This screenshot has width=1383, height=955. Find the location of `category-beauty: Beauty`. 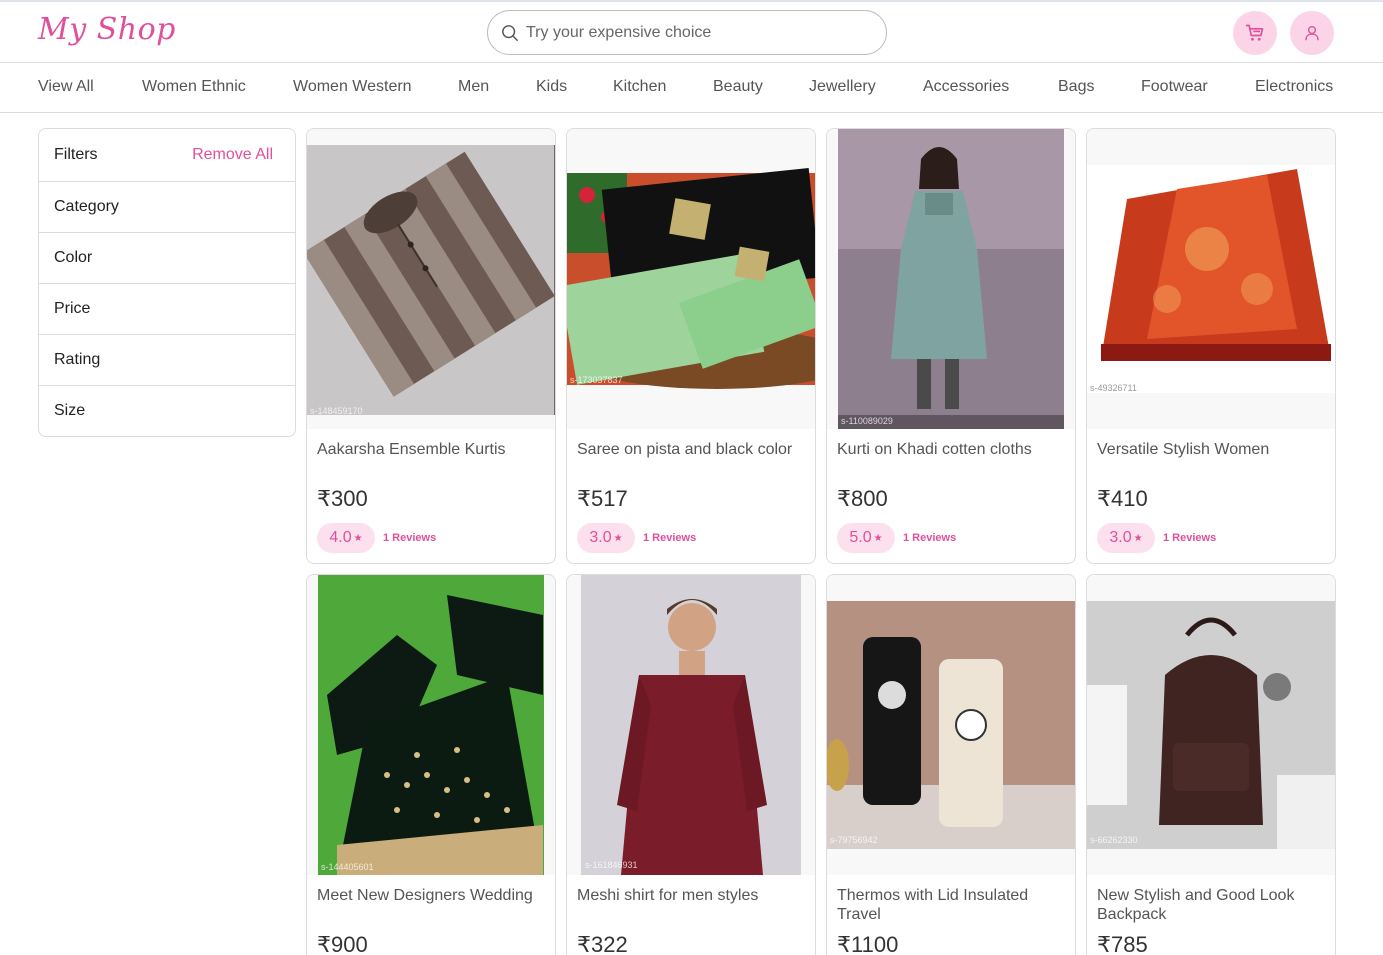

category-beauty: Beauty is located at coordinates (738, 87).